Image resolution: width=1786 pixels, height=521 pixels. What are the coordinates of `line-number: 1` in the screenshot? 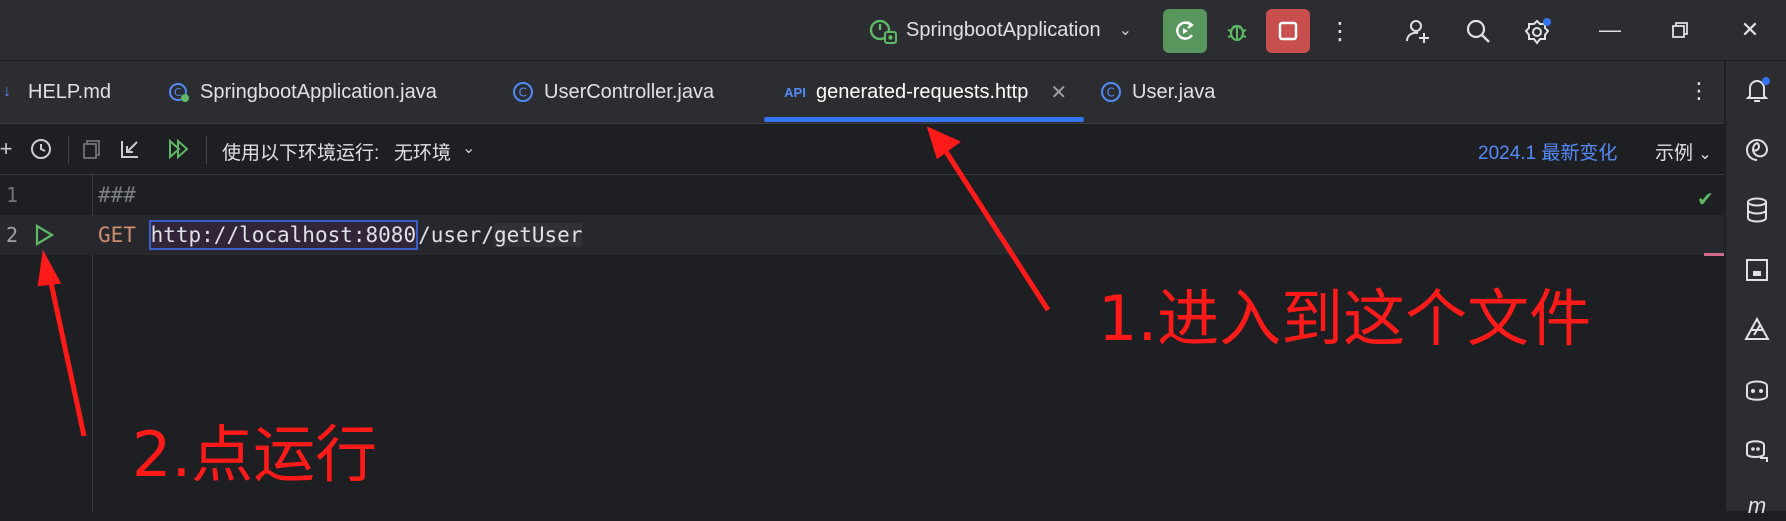 It's located at (11, 195).